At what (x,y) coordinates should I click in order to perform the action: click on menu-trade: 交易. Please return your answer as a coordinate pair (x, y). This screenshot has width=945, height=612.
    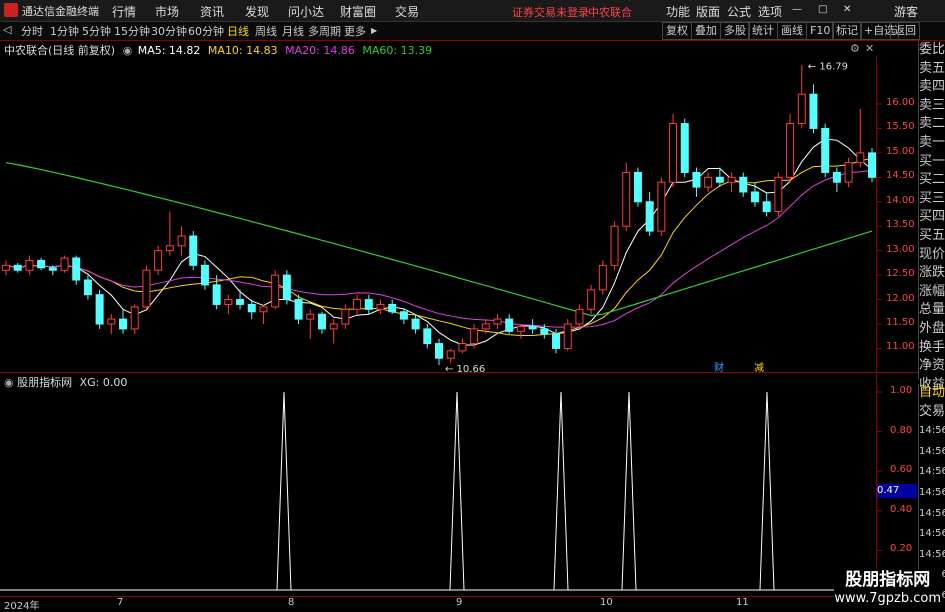
    Looking at the image, I should click on (407, 11).